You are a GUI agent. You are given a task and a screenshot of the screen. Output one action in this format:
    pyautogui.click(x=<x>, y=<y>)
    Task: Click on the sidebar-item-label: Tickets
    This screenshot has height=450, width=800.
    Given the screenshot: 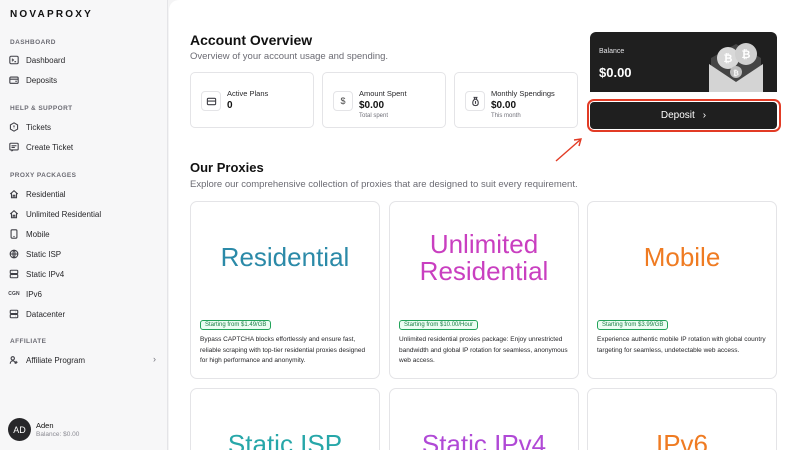 What is the action you would take?
    pyautogui.click(x=39, y=127)
    